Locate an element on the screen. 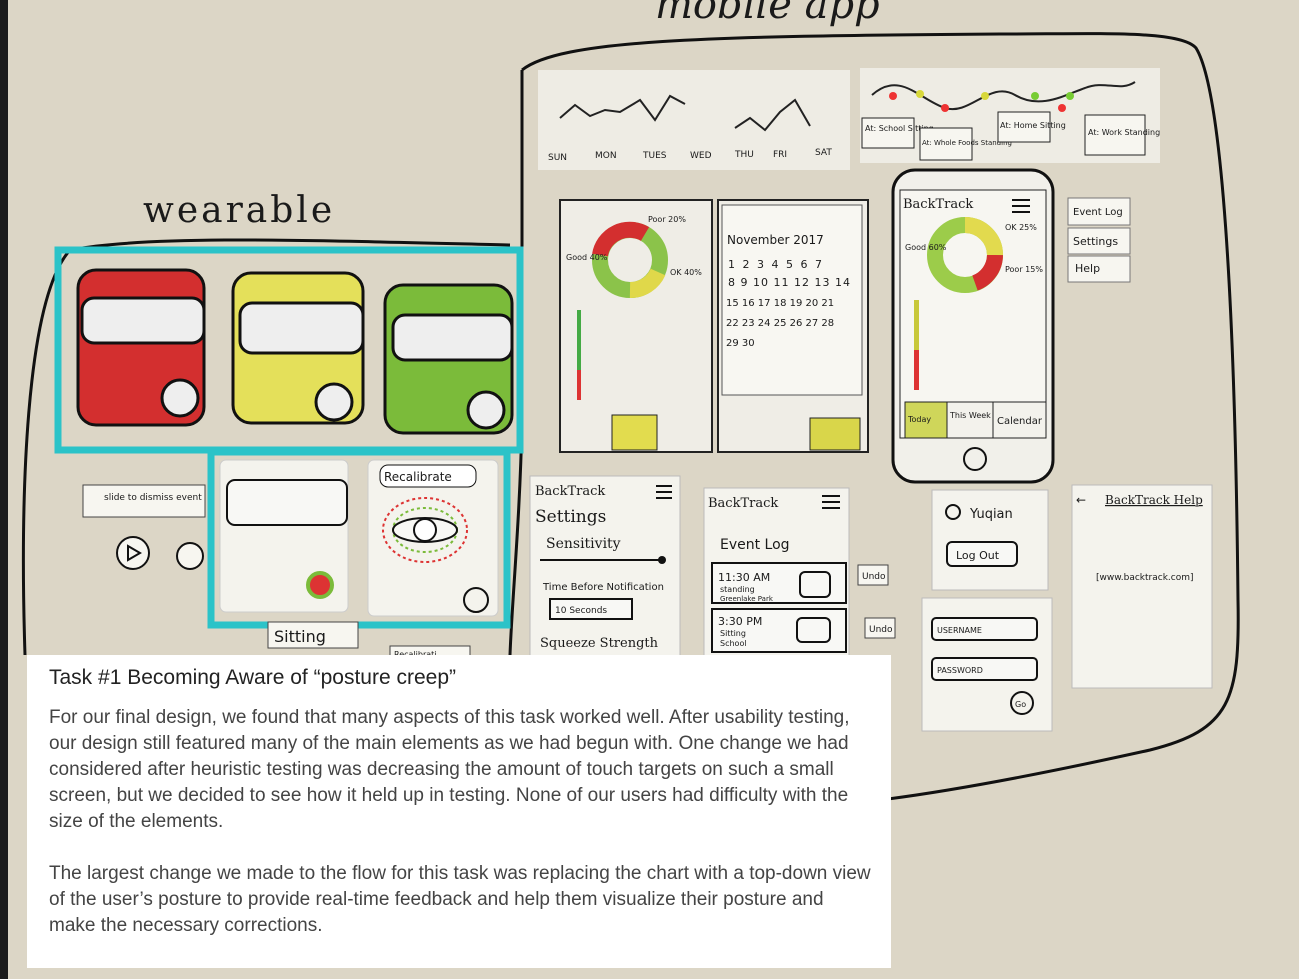  svg-text: Go is located at coordinates (1020, 704).